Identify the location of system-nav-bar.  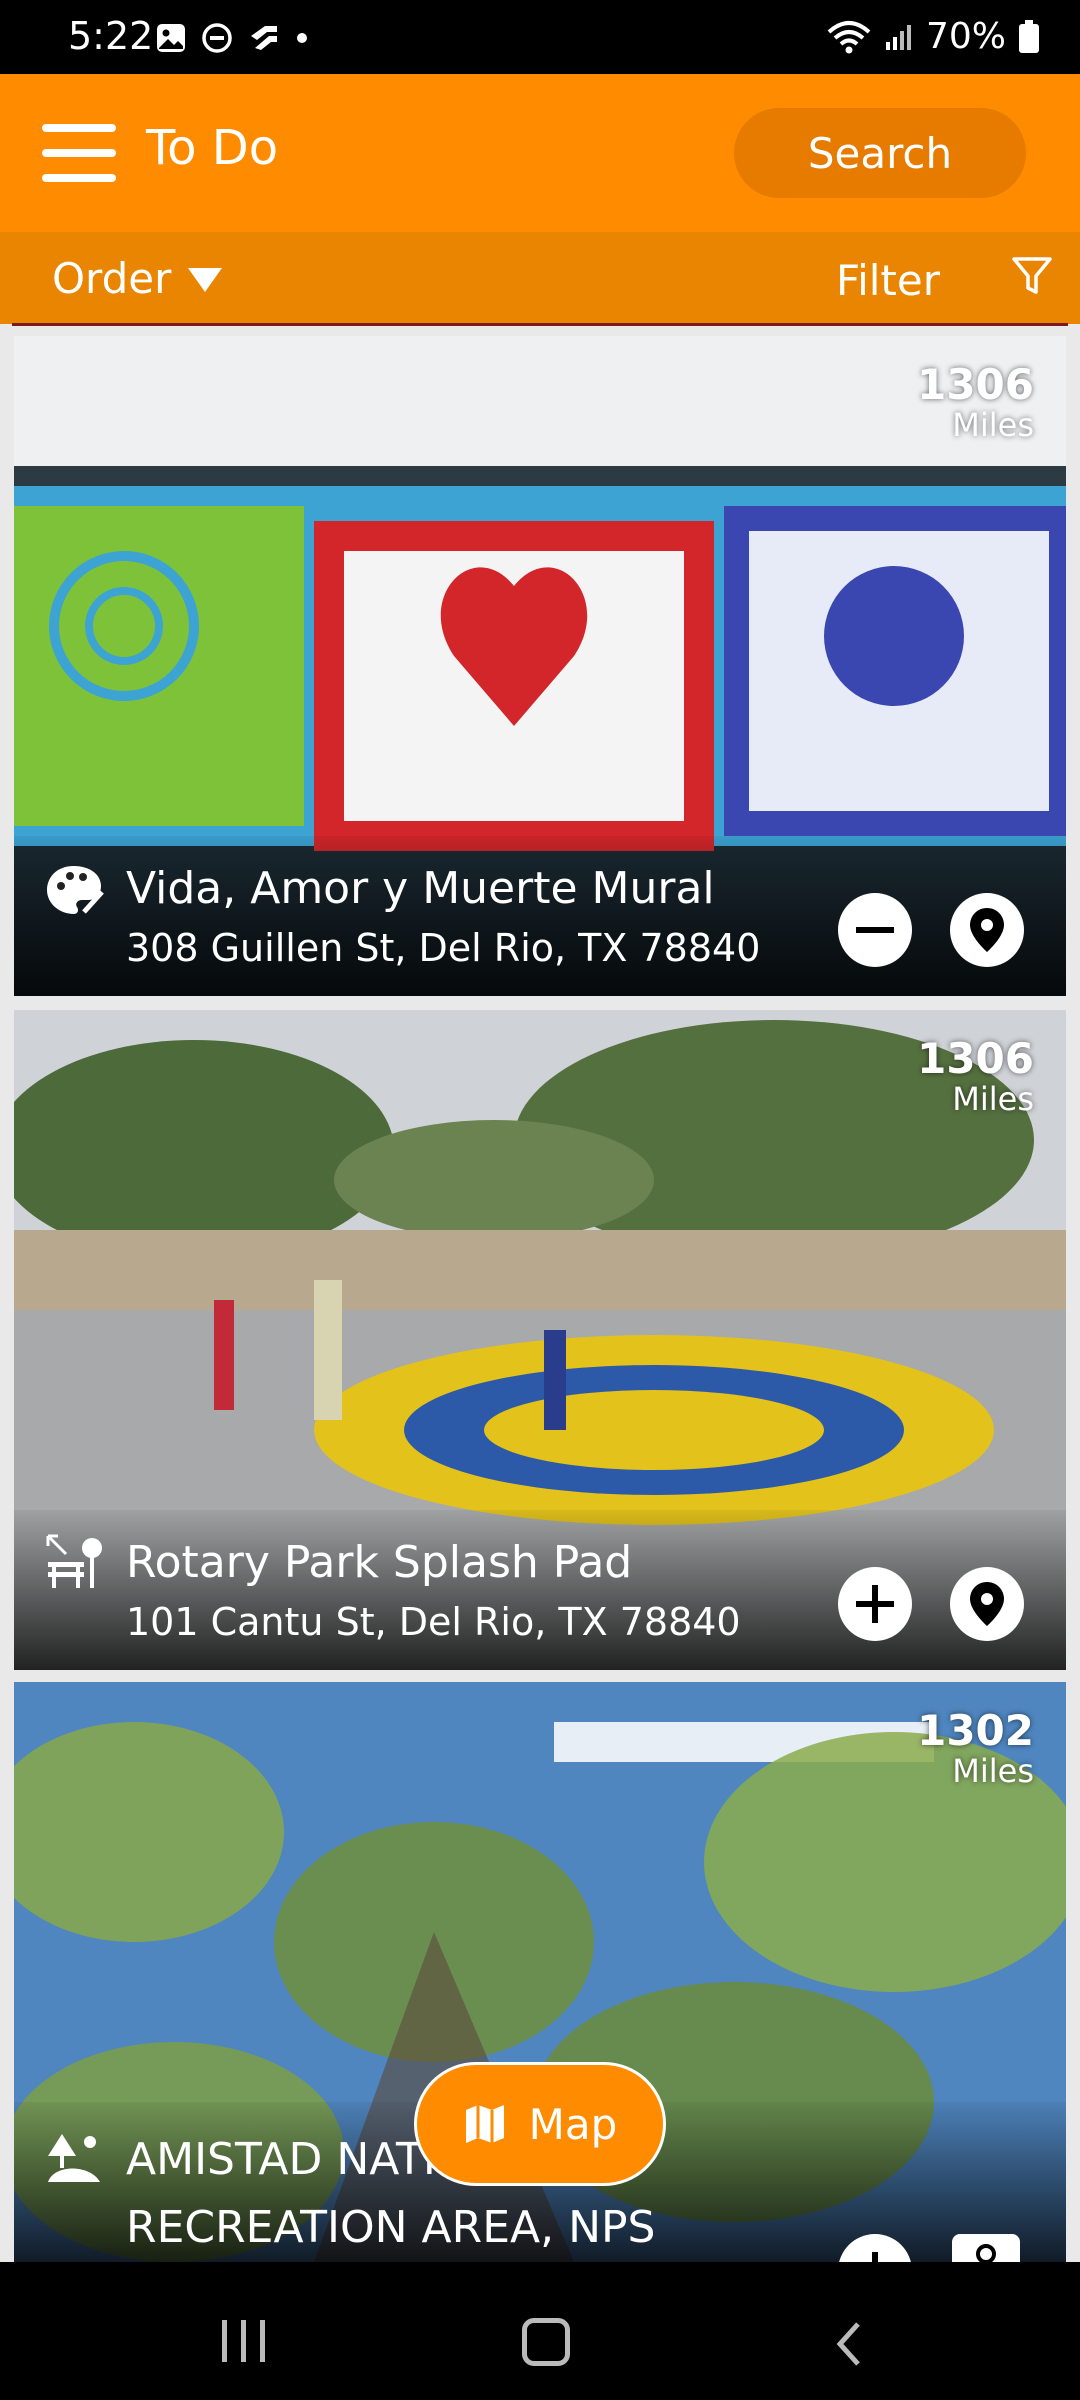
(540, 2331).